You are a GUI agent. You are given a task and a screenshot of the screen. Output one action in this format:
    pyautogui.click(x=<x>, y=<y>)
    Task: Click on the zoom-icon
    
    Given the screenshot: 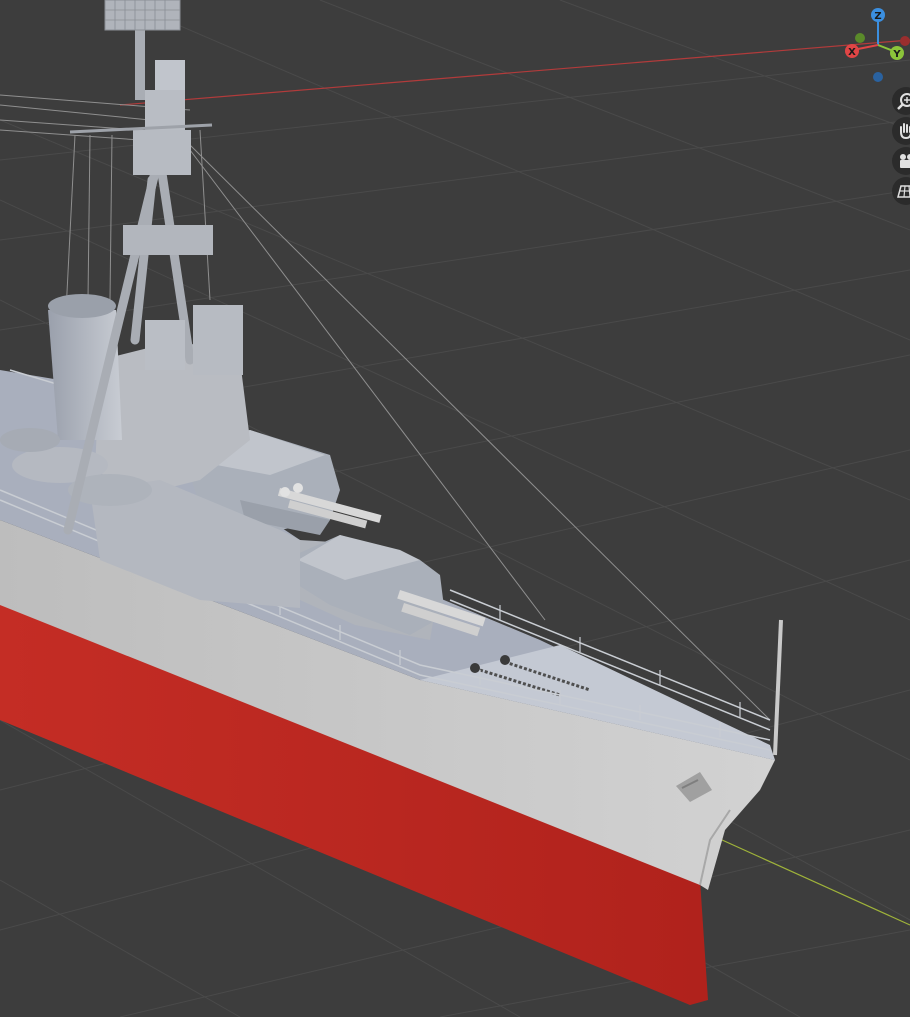 What is the action you would take?
    pyautogui.click(x=903, y=101)
    